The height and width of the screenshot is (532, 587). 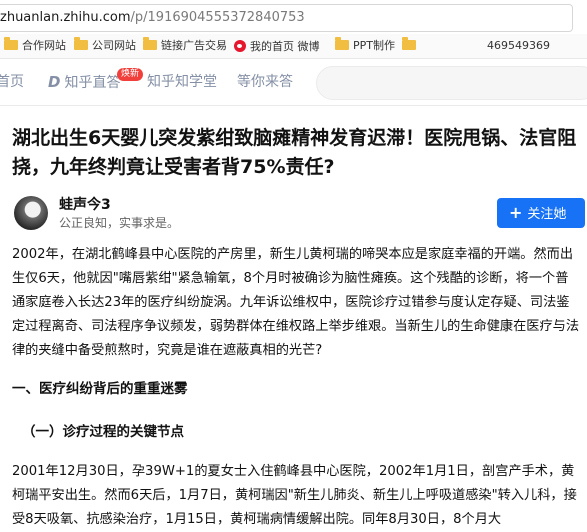 I want to click on address-bar: zhuanlan.zhihu.com/p/1916904555372840753, so click(x=293, y=17).